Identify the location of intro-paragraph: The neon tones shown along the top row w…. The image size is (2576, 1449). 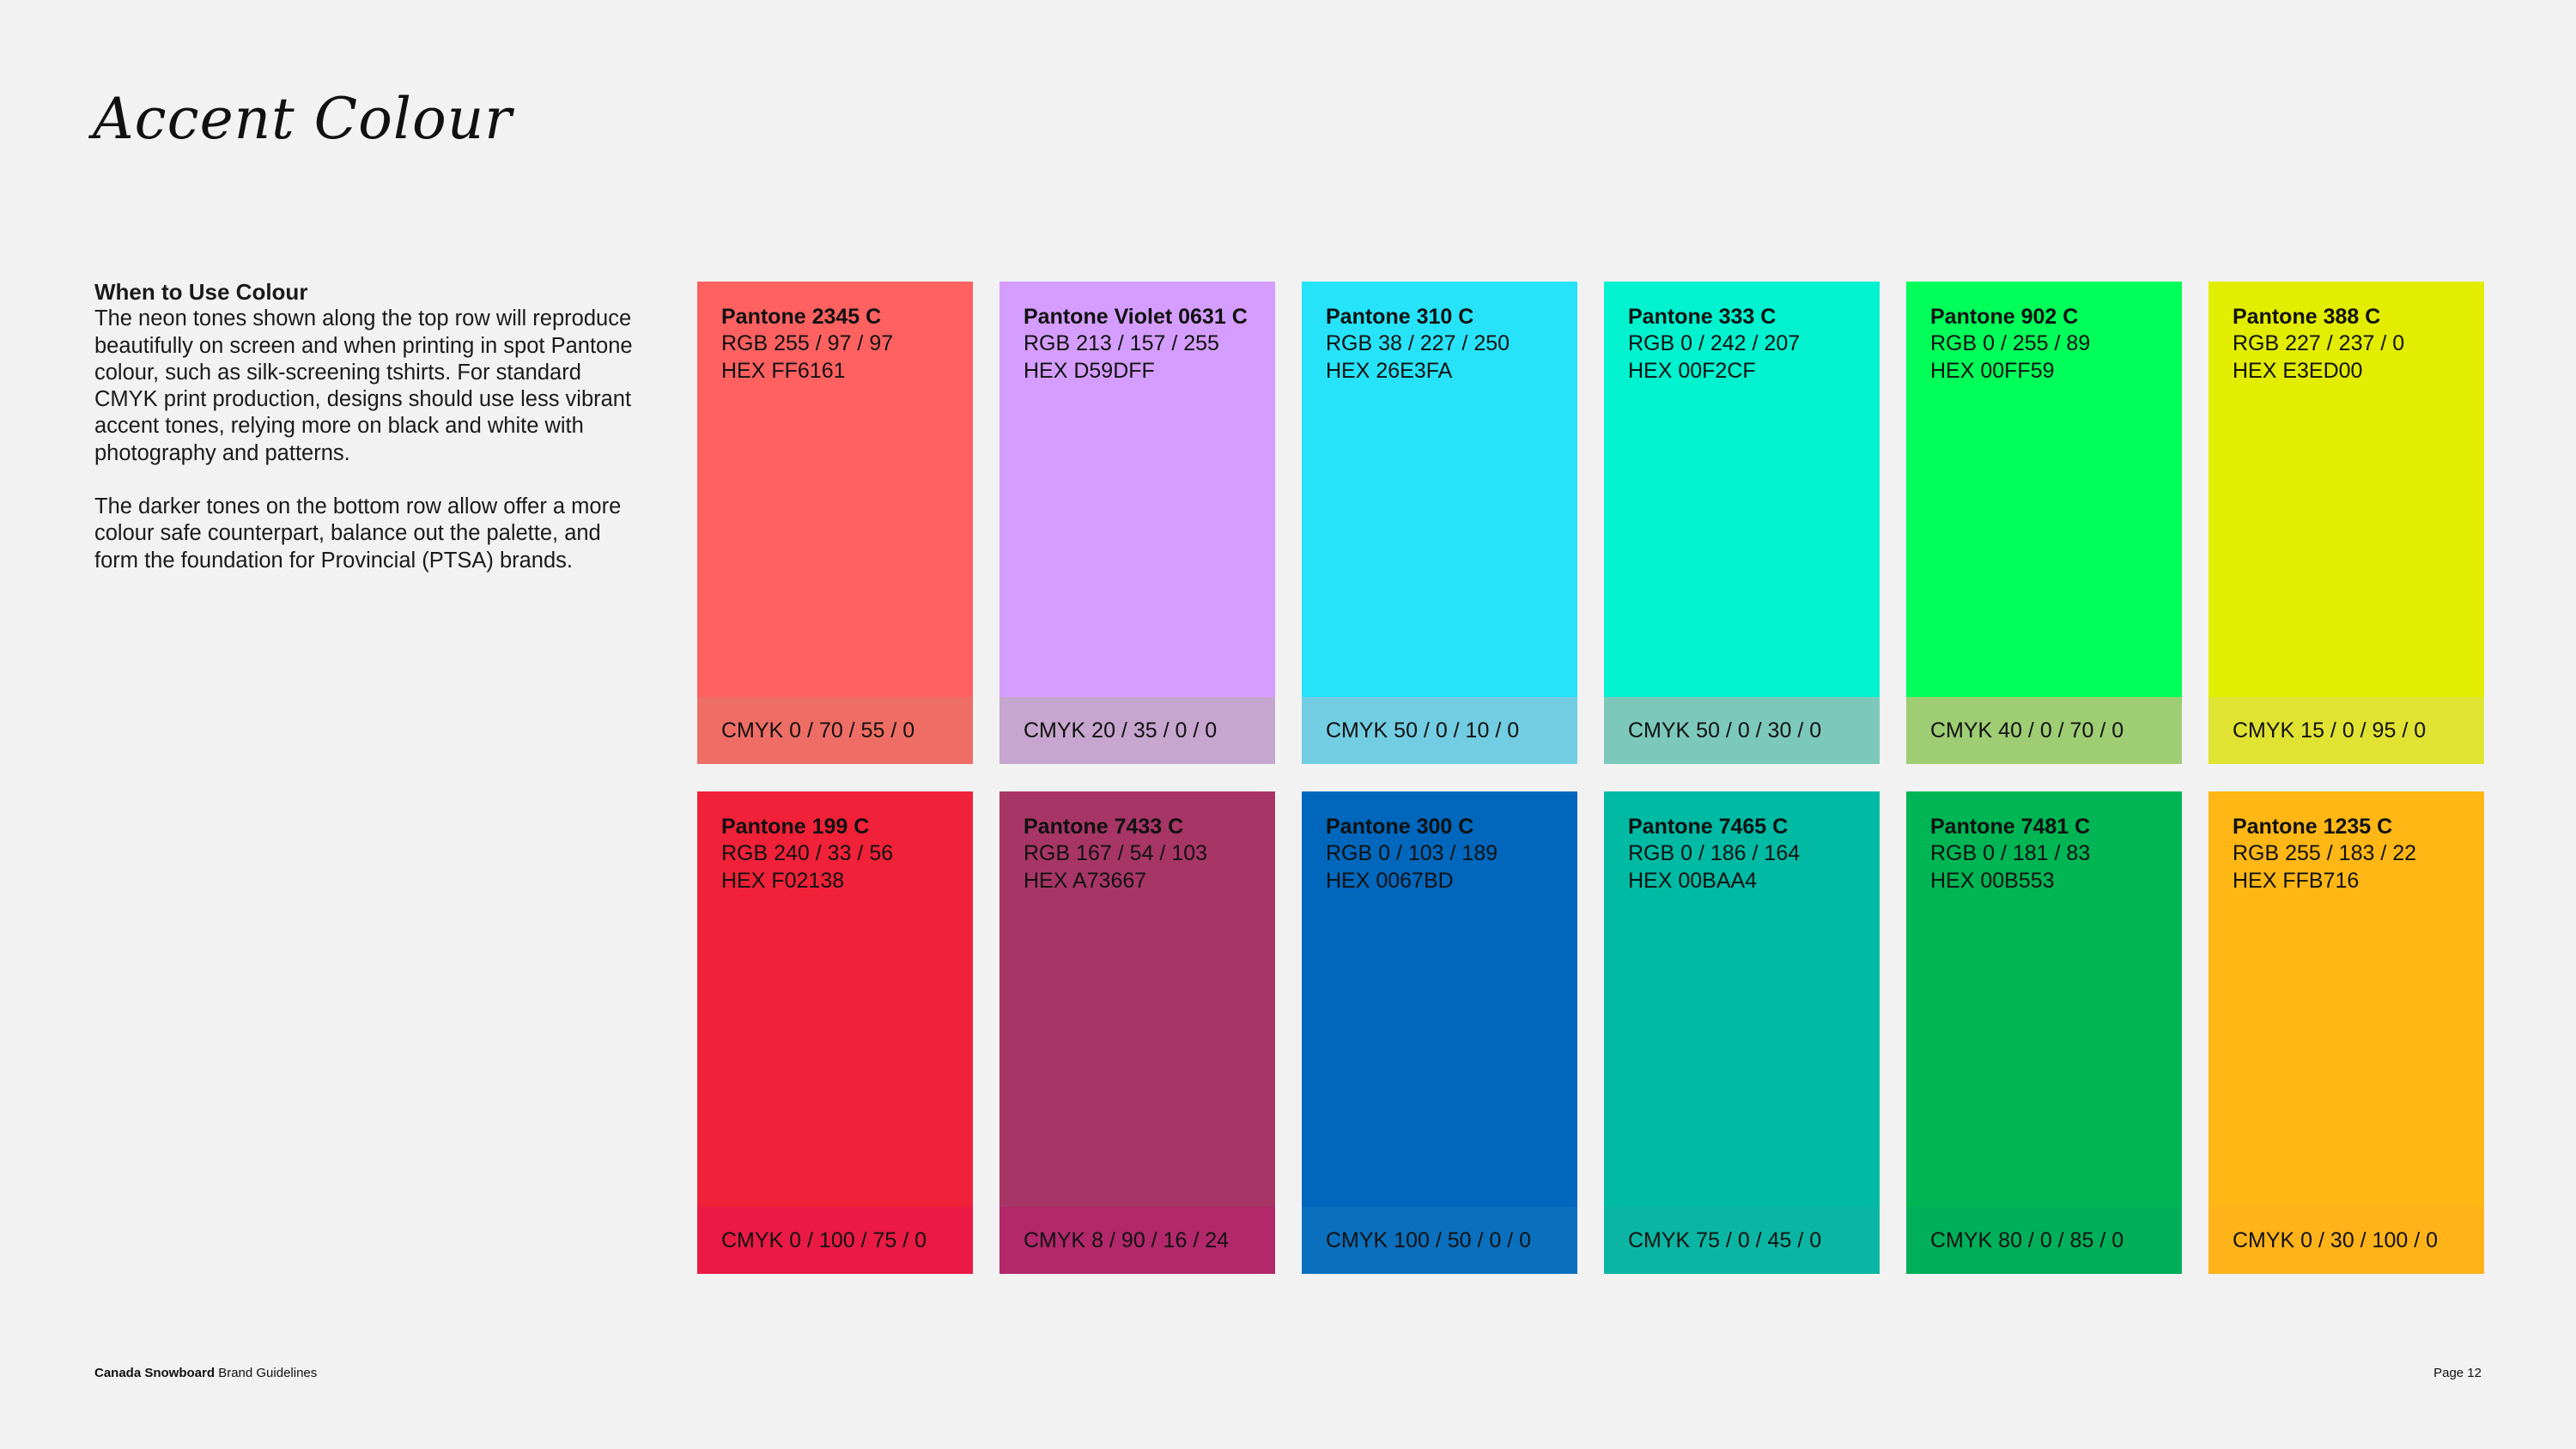
(364, 385).